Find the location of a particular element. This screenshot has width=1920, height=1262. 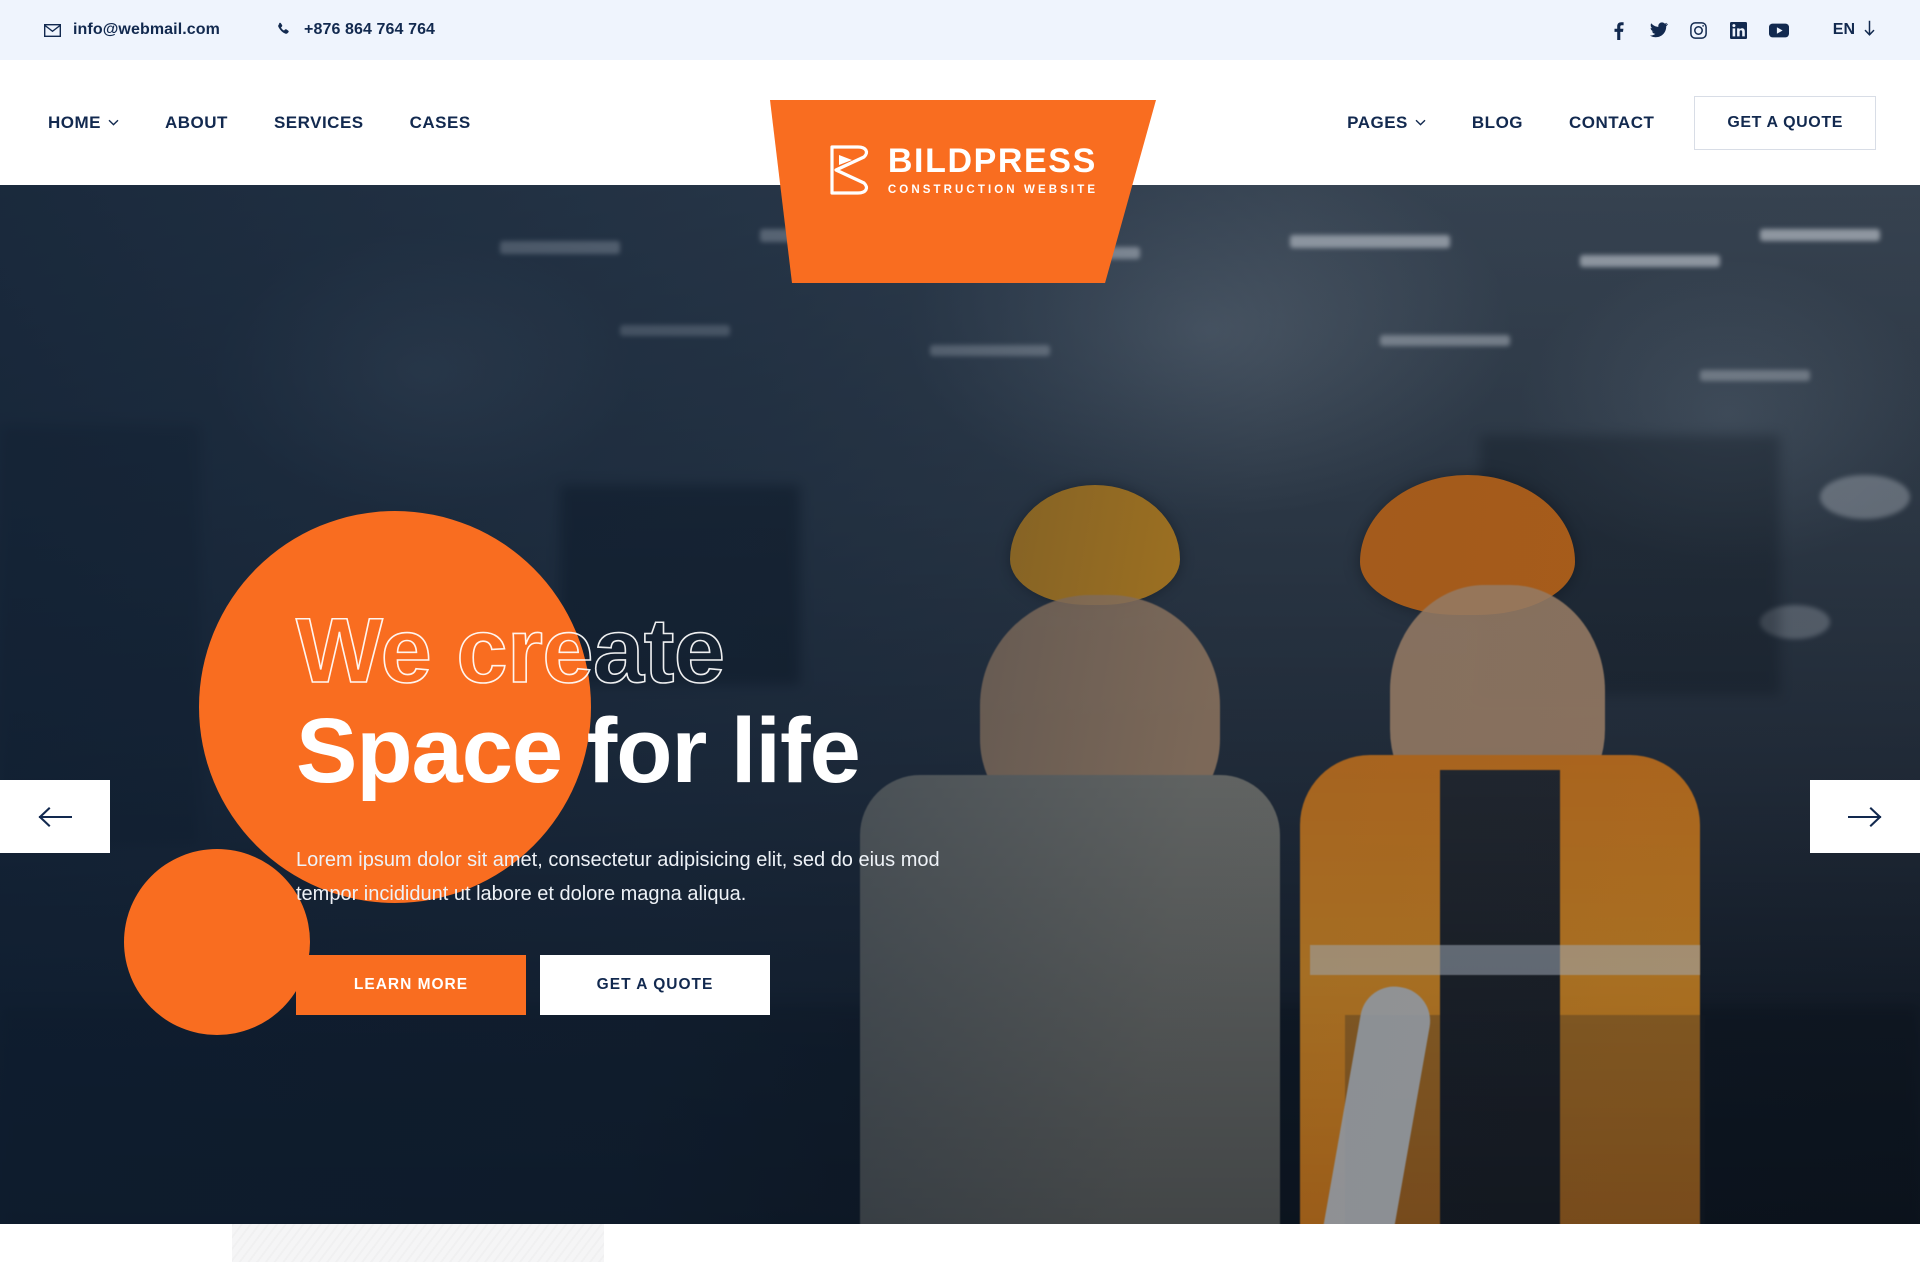

topbar-phone-text: +876 864 764 764 is located at coordinates (370, 29).